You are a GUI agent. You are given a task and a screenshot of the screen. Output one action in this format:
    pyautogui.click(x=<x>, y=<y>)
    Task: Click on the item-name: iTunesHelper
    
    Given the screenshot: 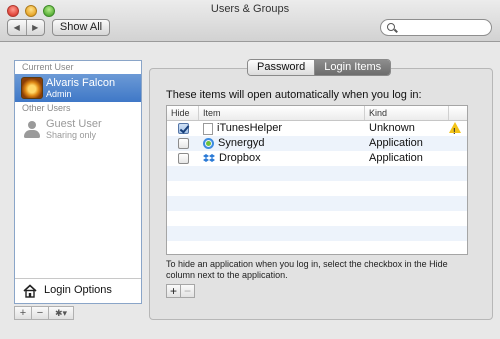 What is the action you would take?
    pyautogui.click(x=250, y=128)
    